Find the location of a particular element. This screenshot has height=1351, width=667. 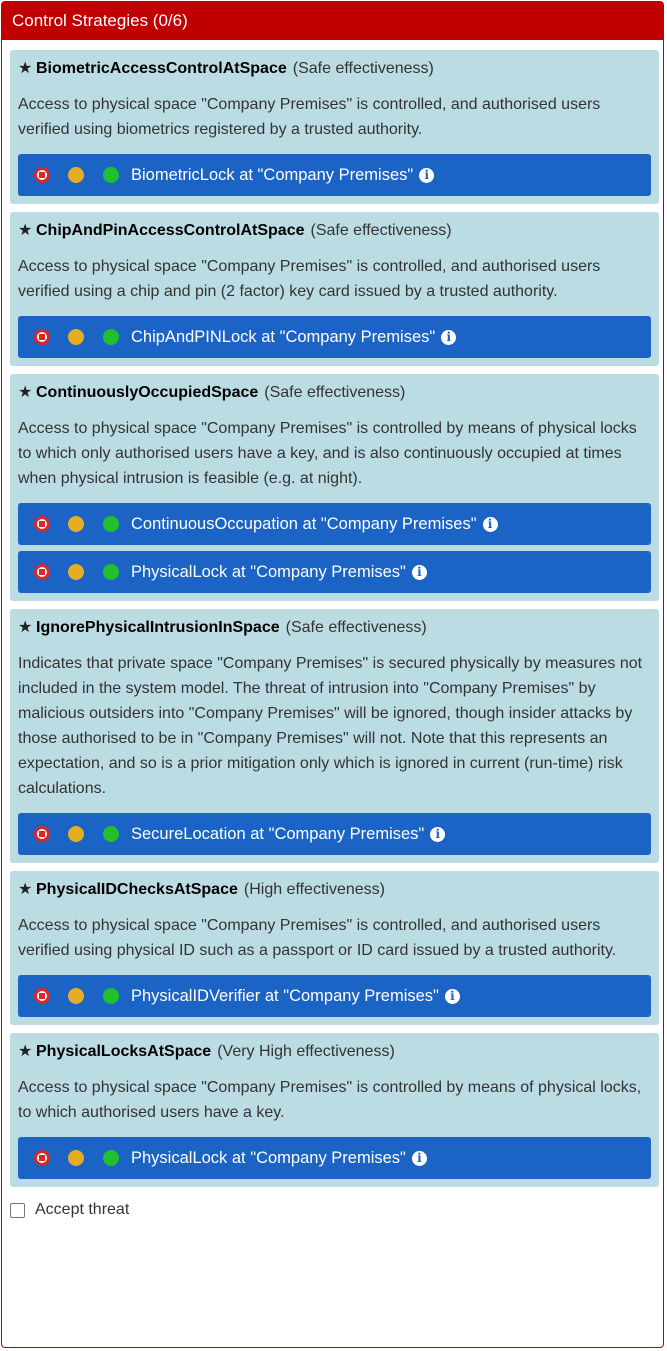

control-label: SecureLocation at "Company Premises" is located at coordinates (278, 833).